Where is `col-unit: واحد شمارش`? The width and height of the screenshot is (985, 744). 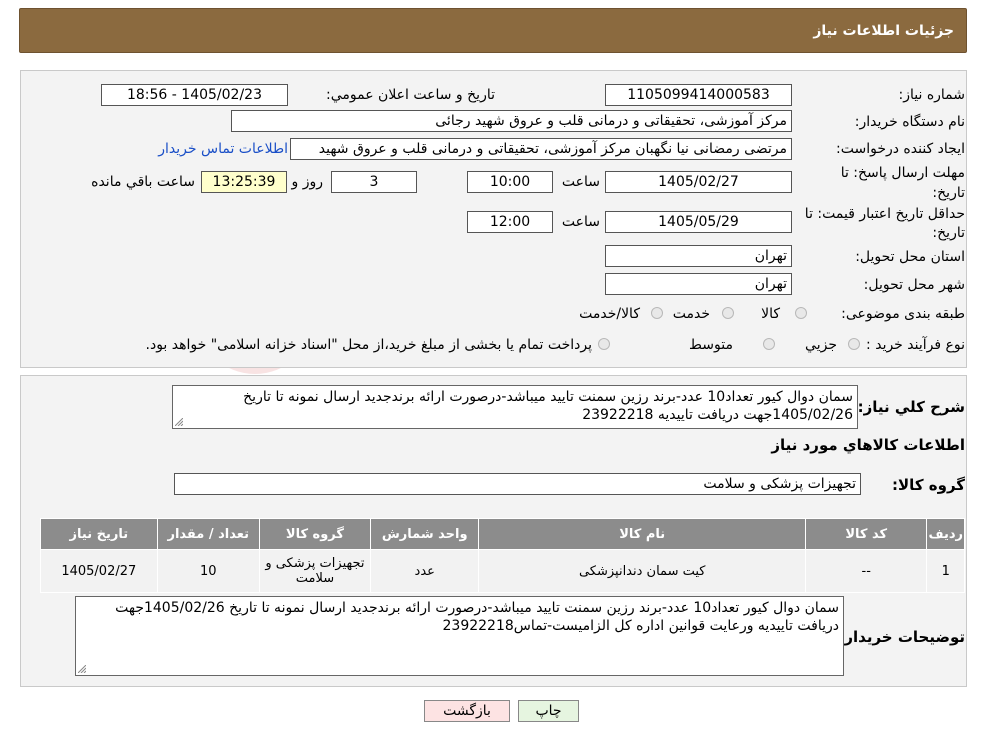 col-unit: واحد شمارش is located at coordinates (424, 534).